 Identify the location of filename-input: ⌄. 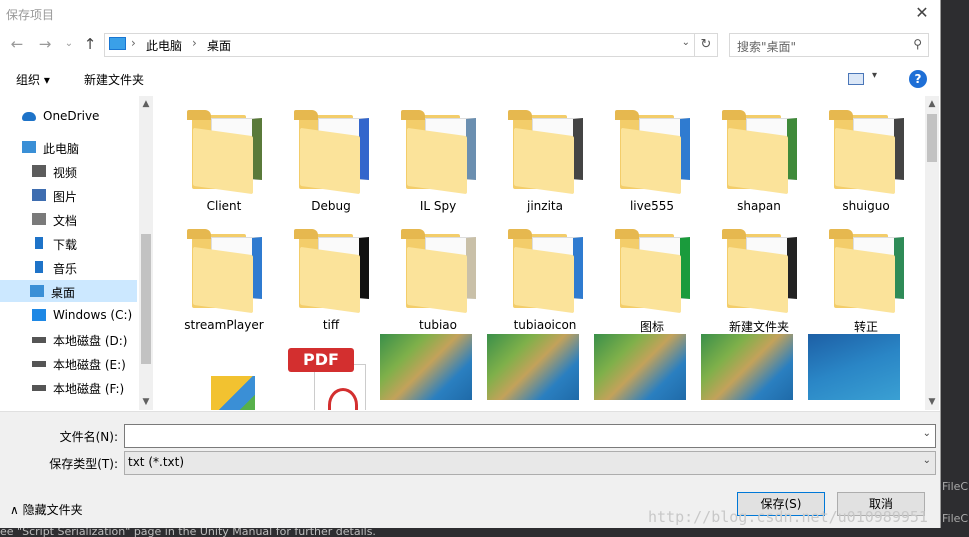
(530, 436).